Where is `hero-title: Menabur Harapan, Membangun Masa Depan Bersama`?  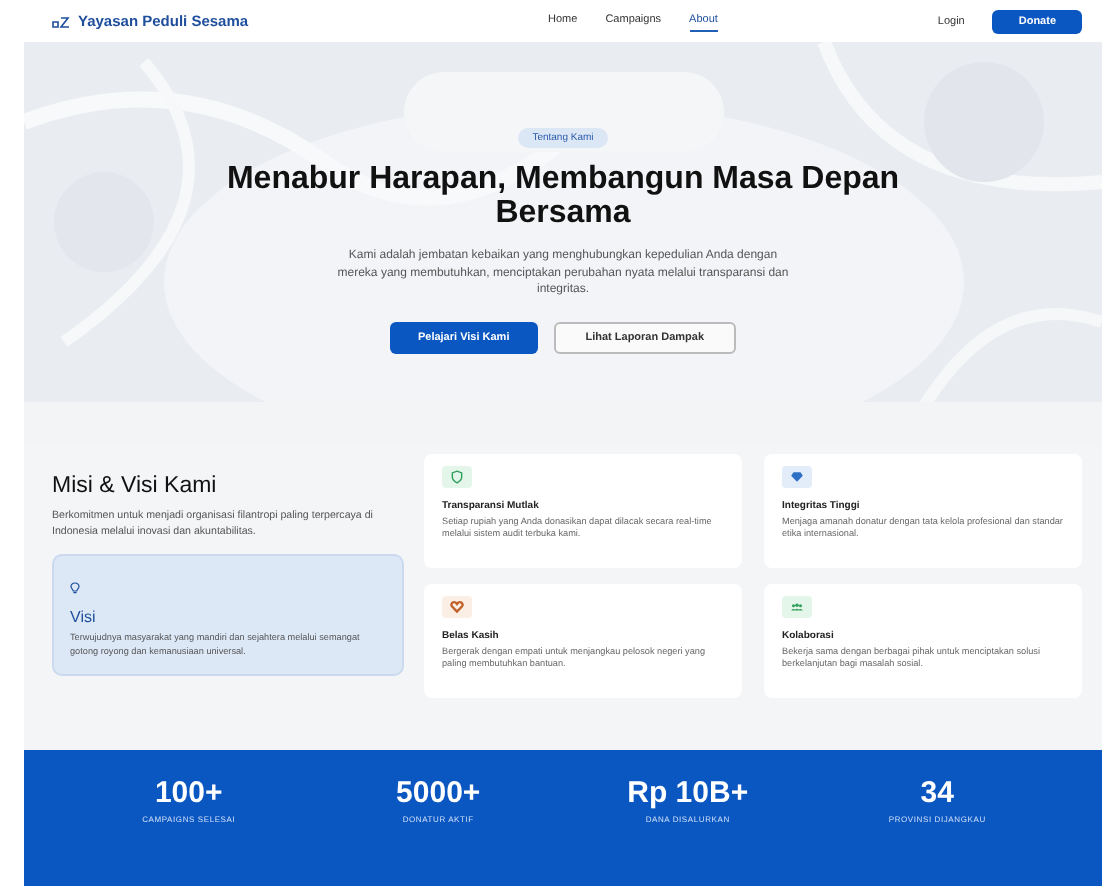
hero-title: Menabur Harapan, Membangun Masa Depan Bersama is located at coordinates (563, 196).